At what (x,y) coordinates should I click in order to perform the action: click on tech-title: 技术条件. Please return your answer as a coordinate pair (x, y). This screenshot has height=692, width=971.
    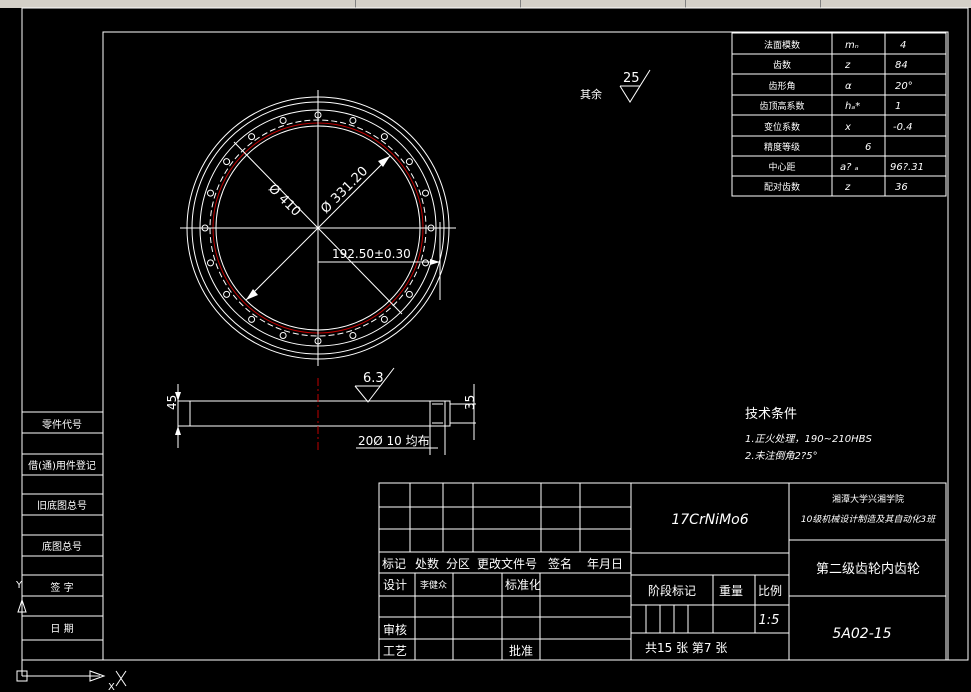
    Looking at the image, I should click on (771, 414).